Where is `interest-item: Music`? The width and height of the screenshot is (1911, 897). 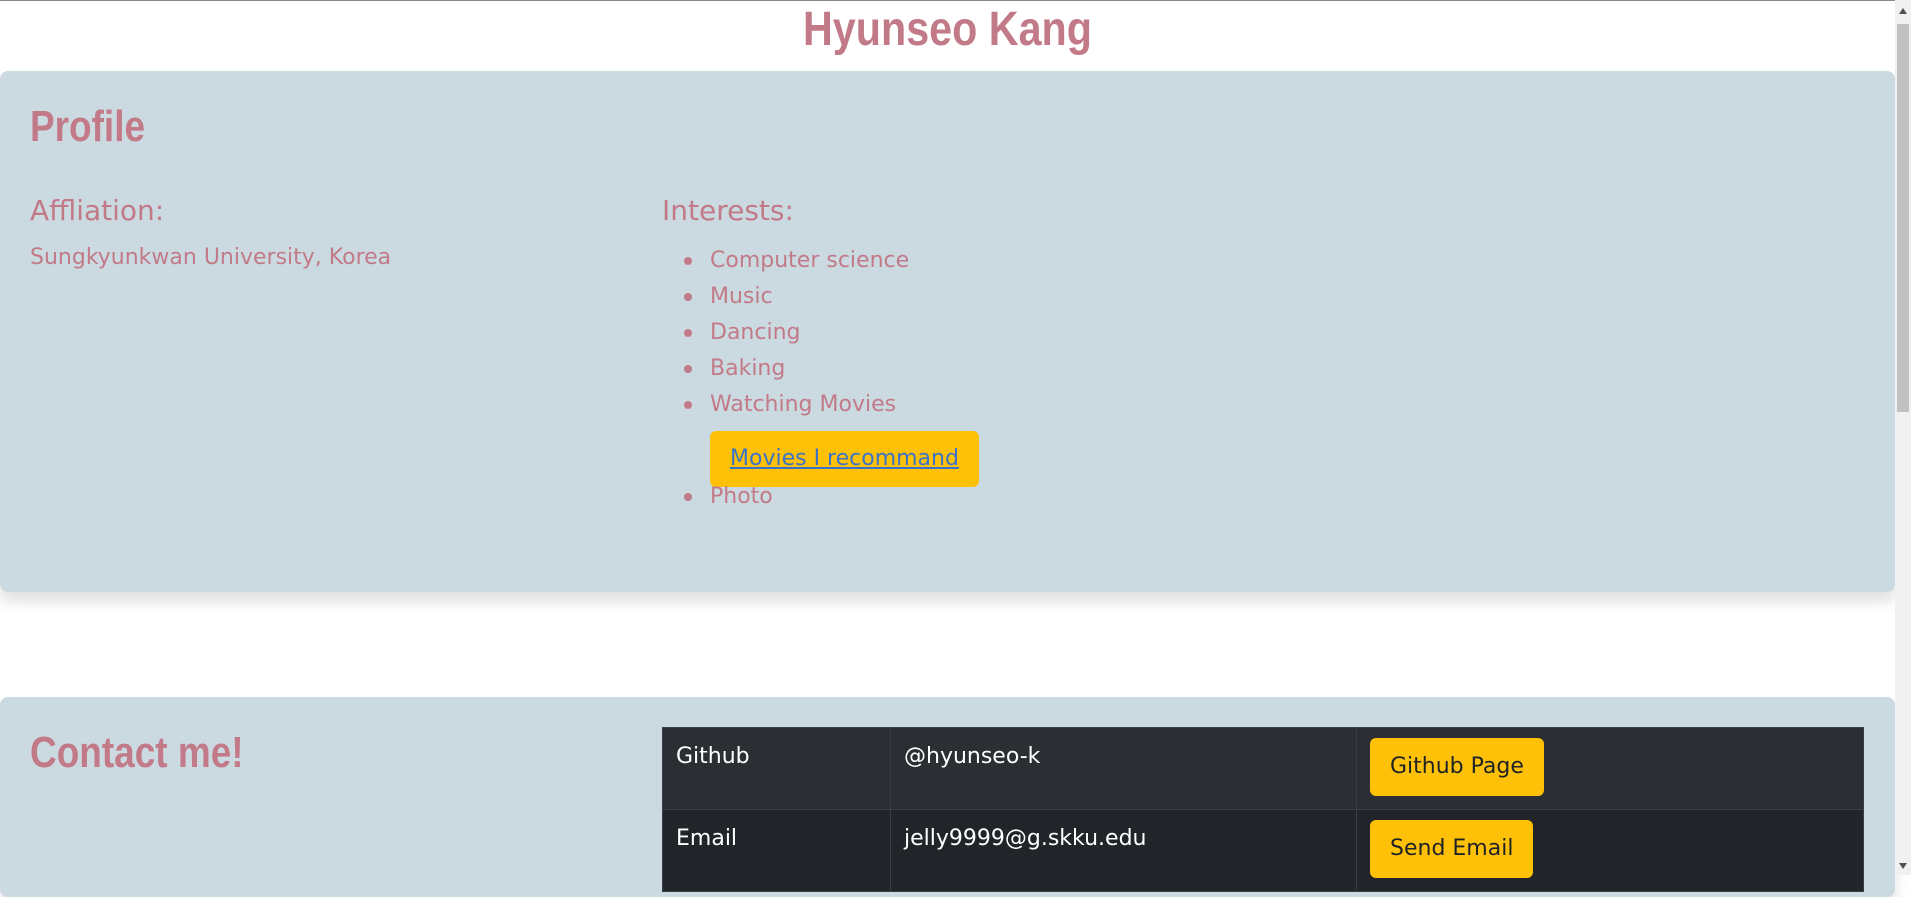
interest-item: Music is located at coordinates (831, 301).